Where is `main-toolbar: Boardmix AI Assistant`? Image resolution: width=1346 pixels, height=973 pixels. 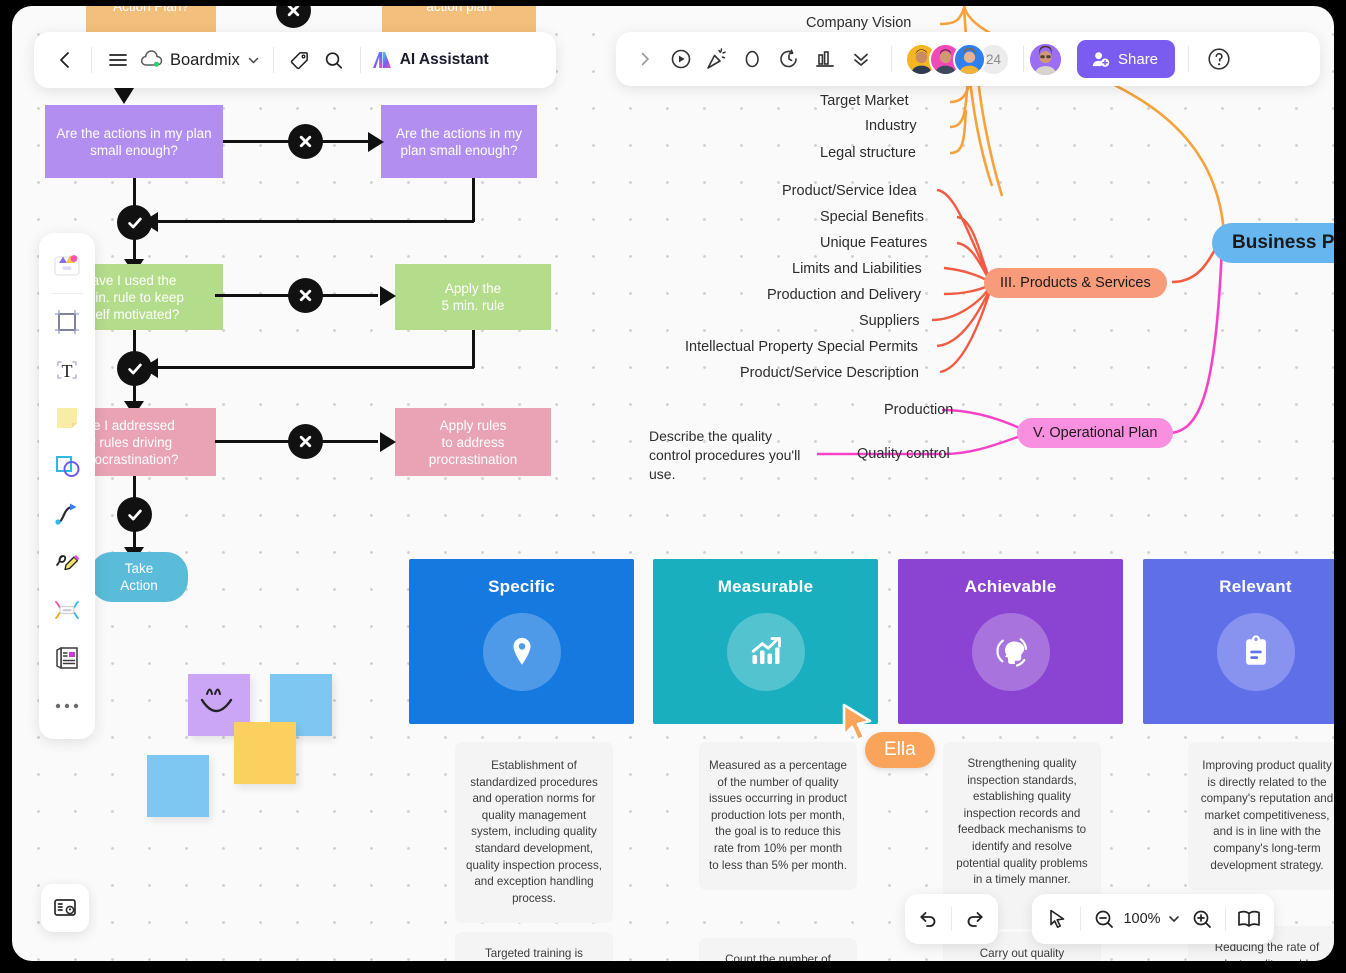 main-toolbar: Boardmix AI Assistant is located at coordinates (295, 60).